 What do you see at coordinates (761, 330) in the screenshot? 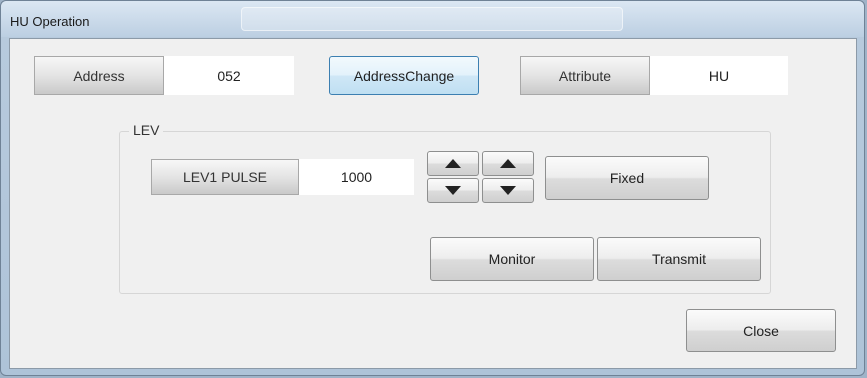
I see `close-button: Close` at bounding box center [761, 330].